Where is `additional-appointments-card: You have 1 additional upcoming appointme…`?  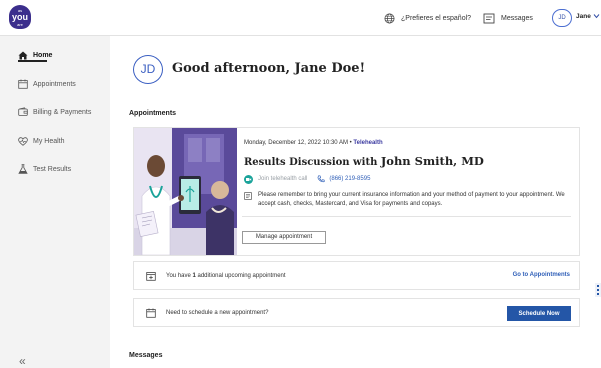 additional-appointments-card: You have 1 additional upcoming appointme… is located at coordinates (356, 275).